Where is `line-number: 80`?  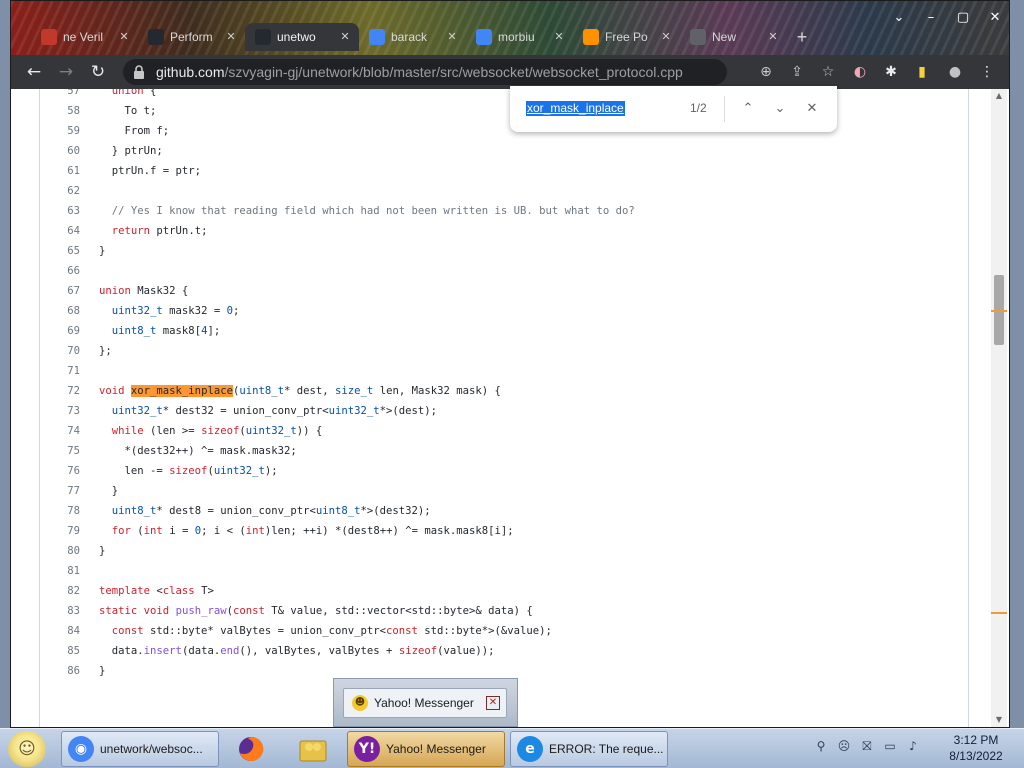
line-number: 80 is located at coordinates (59, 551).